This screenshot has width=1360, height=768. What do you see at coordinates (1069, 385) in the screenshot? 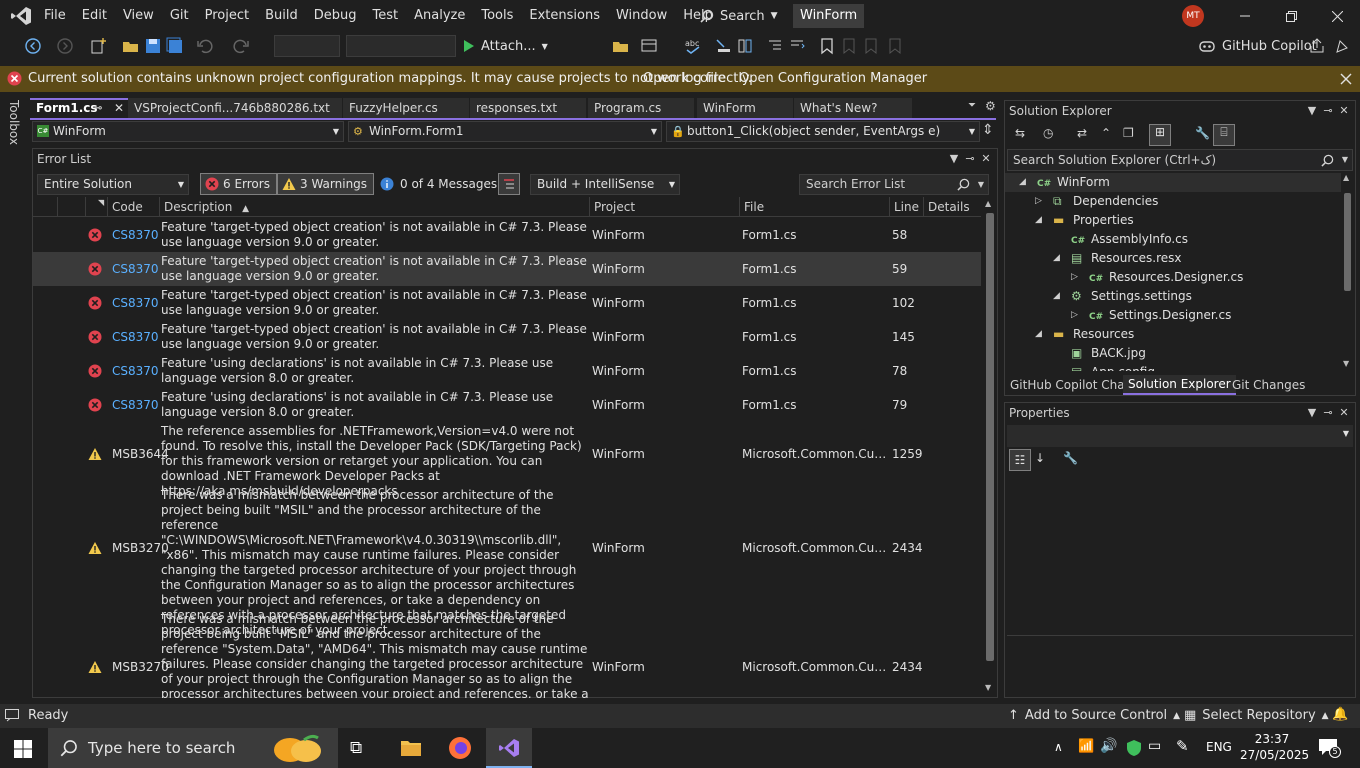
I see `tab-github-copilot-chat: GitHub Copilot Chat` at bounding box center [1069, 385].